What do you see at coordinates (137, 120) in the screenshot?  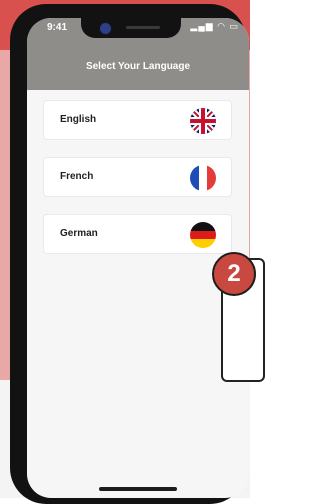 I see `language-option-english: English` at bounding box center [137, 120].